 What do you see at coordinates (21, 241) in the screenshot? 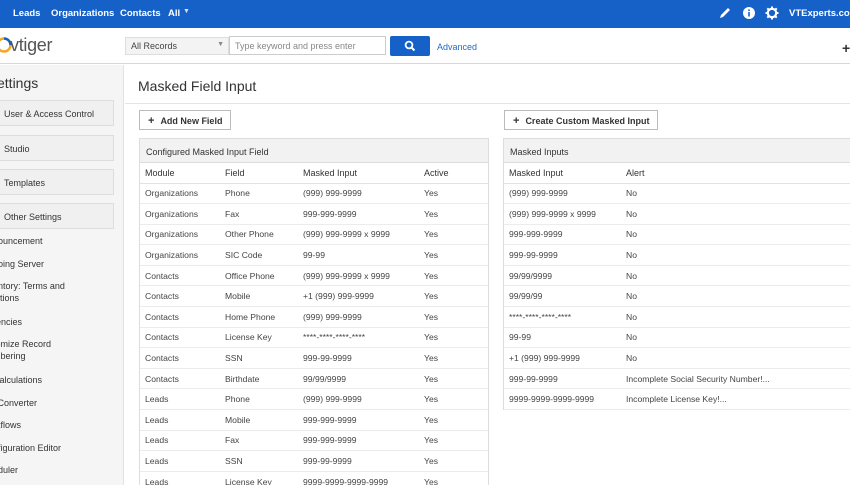
I see `sidebar-item-announcement: nouncement` at bounding box center [21, 241].